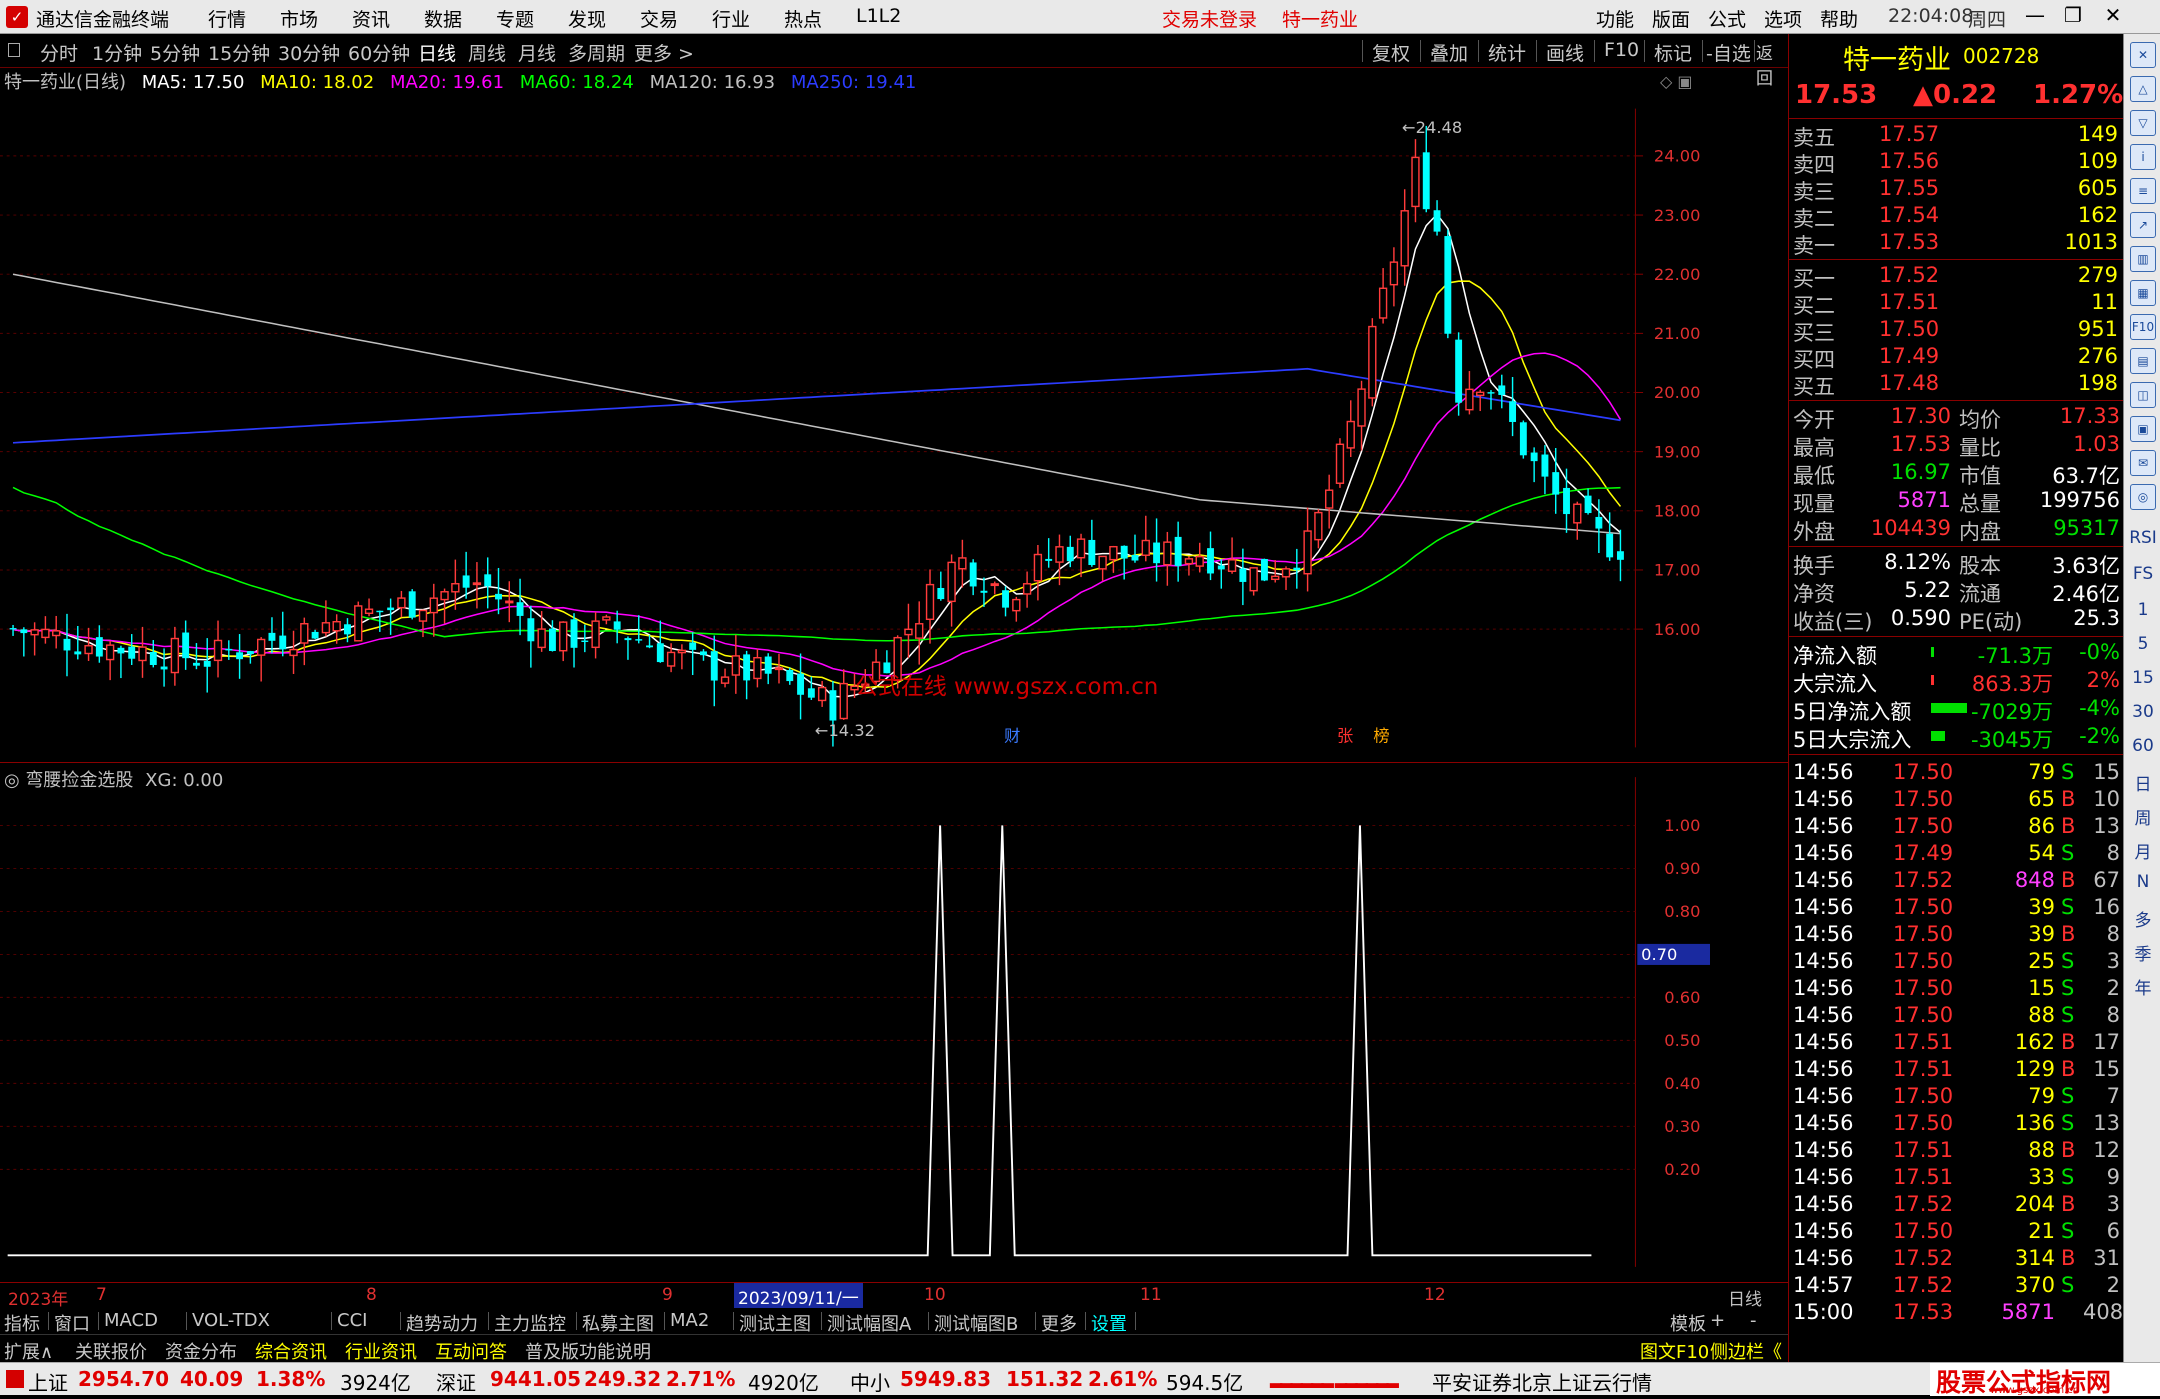  What do you see at coordinates (664, 52) in the screenshot?
I see `period-more: 更多 >` at bounding box center [664, 52].